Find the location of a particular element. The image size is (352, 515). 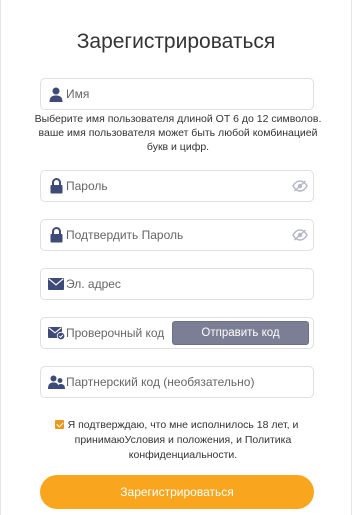

mail-icon is located at coordinates (56, 284).